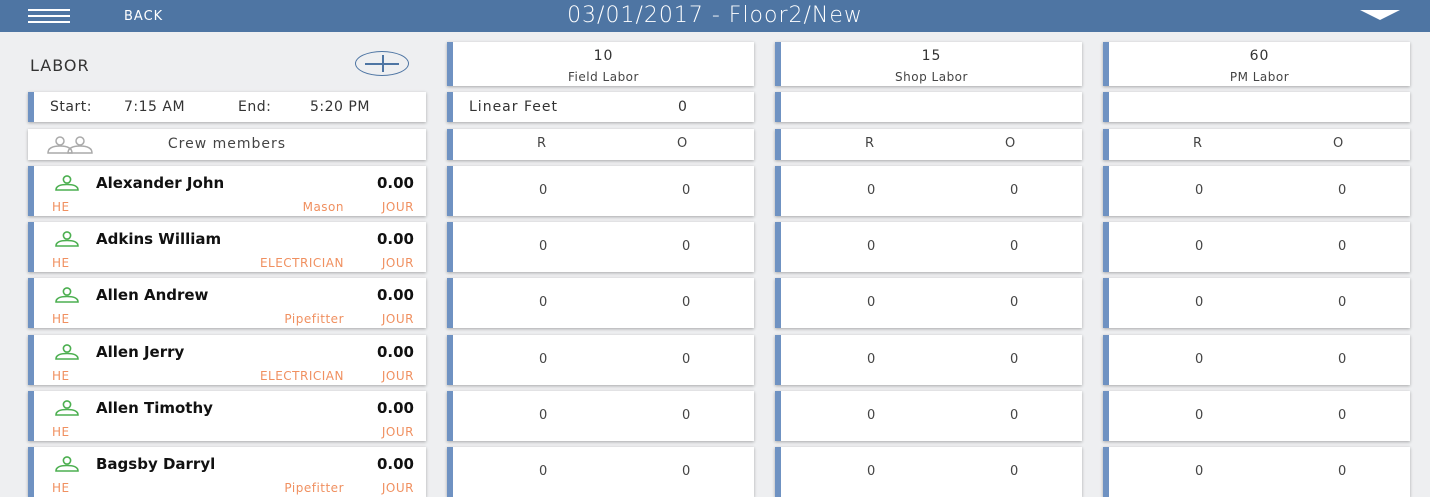 The image size is (1430, 497). I want to click on labor-column-header: 60 PM Labor, so click(1256, 64).